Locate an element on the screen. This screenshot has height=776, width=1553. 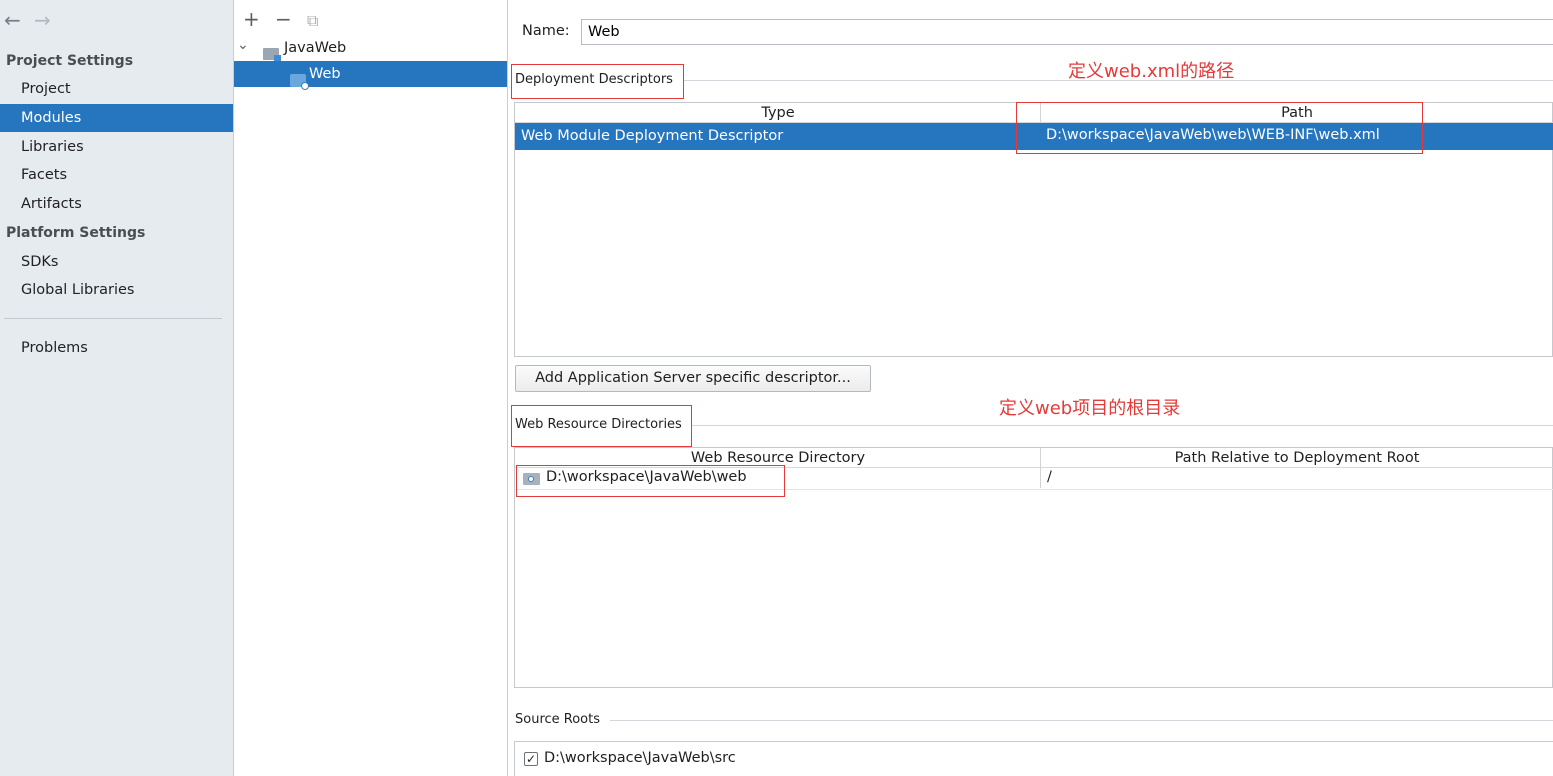
sidebar-item-project: Project is located at coordinates (116, 89).